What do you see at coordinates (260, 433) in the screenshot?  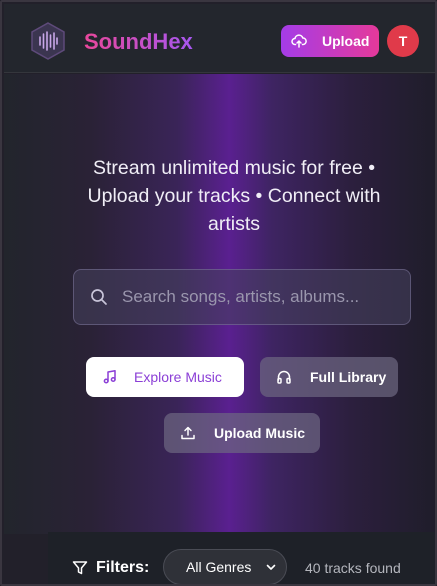 I see `upload-music-label: Upload Music` at bounding box center [260, 433].